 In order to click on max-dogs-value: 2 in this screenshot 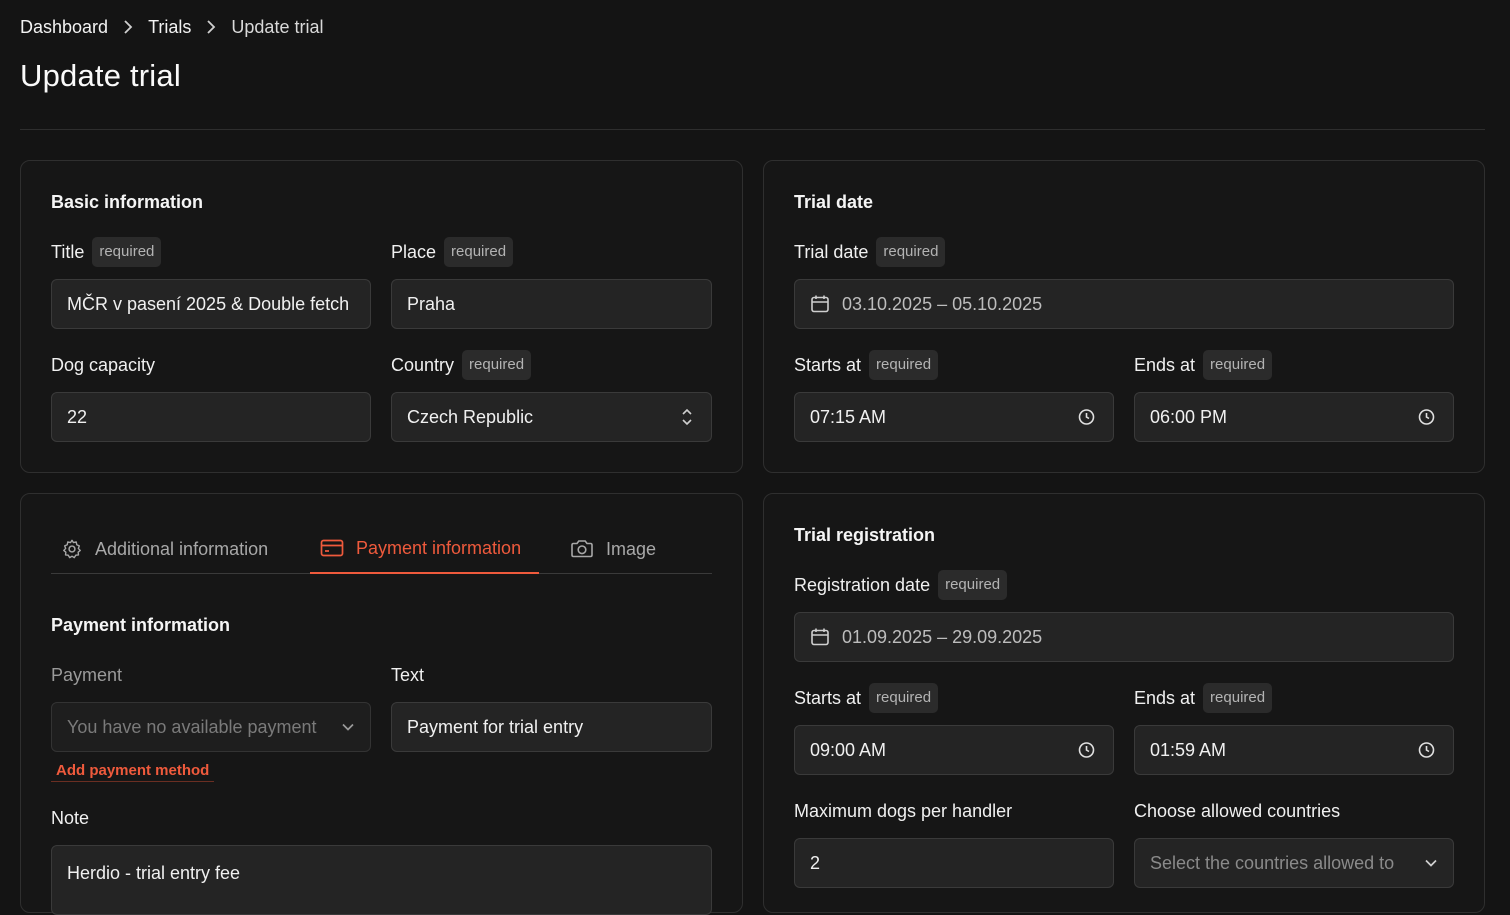, I will do `click(815, 862)`.